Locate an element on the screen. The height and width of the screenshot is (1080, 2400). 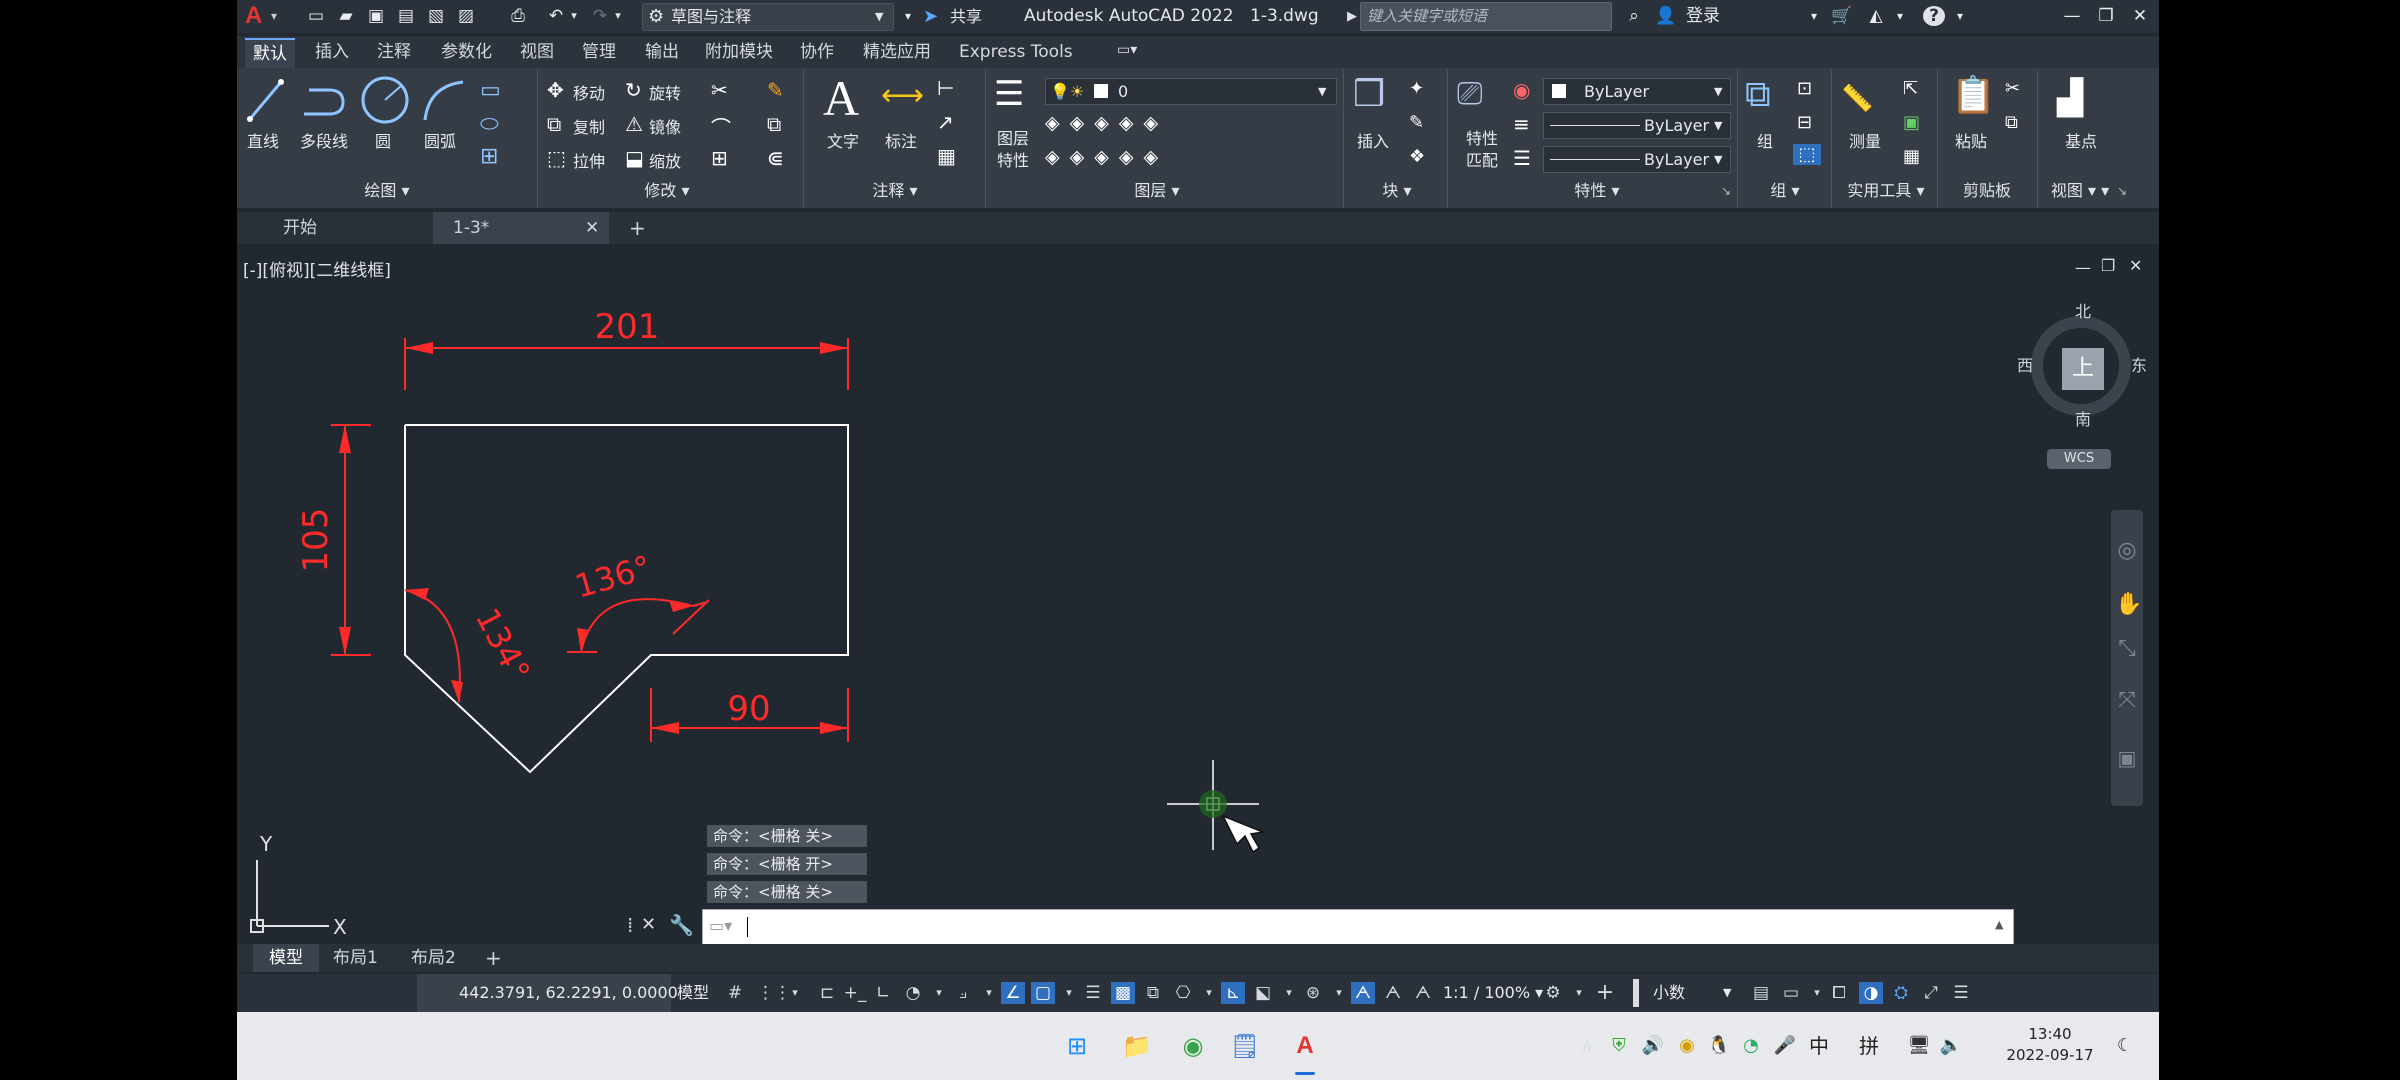
group-label: 组 is located at coordinates (1765, 140).